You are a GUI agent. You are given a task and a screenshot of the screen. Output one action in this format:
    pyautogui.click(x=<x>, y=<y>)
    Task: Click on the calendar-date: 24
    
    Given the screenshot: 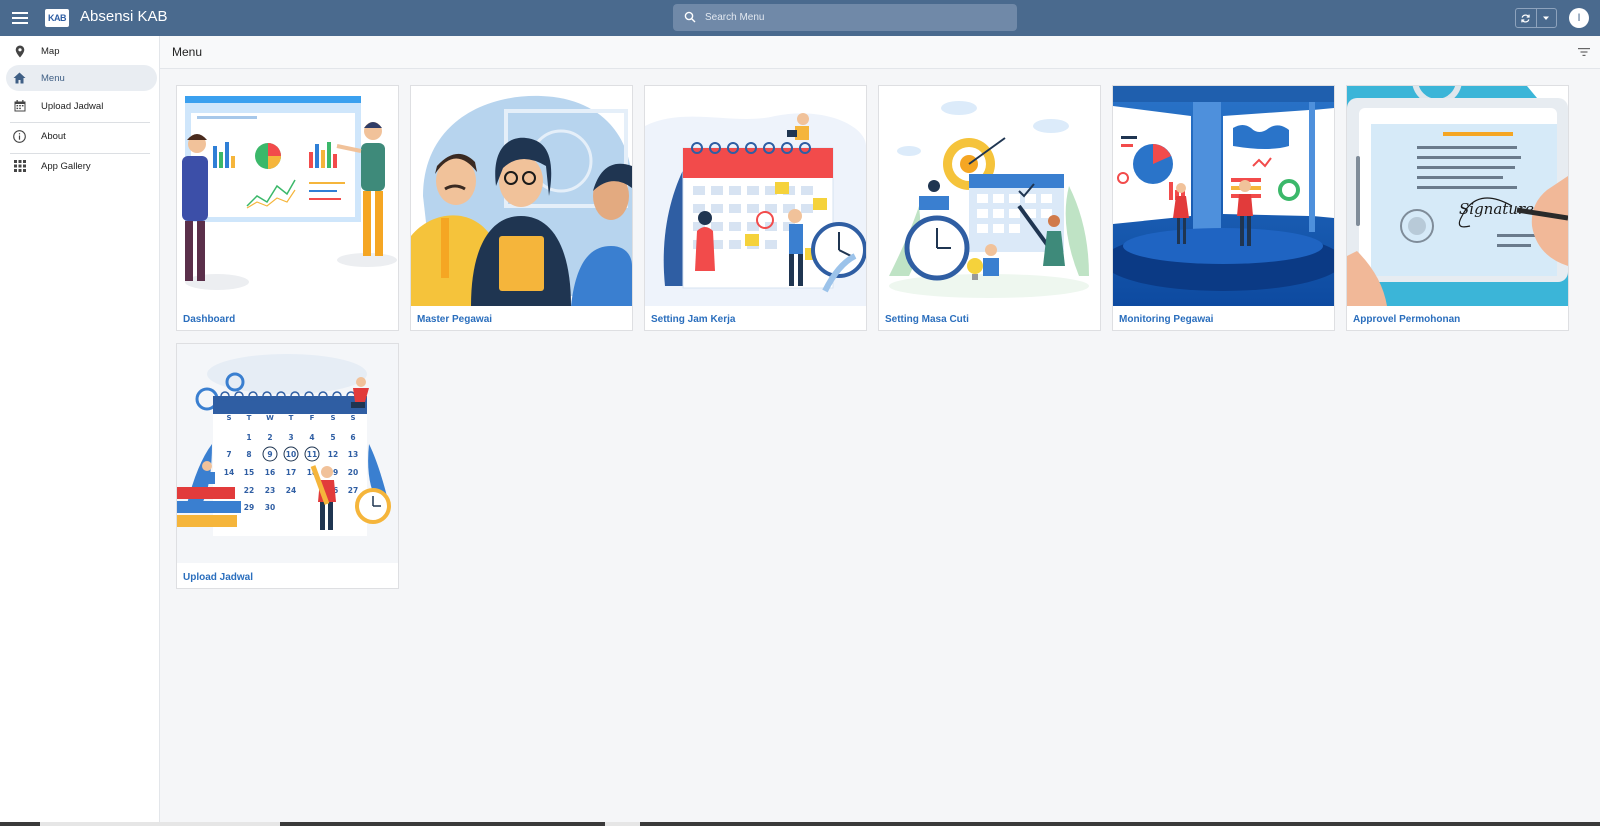 What is the action you would take?
    pyautogui.click(x=291, y=490)
    